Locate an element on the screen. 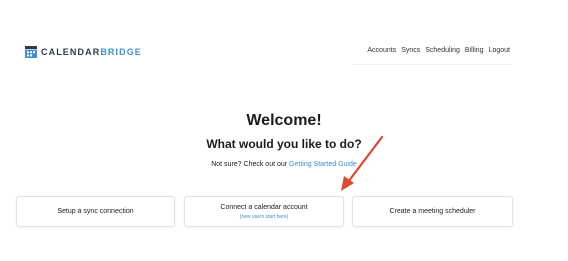 This screenshot has height=261, width=568. page-subtitle: What would you like to do? is located at coordinates (284, 144).